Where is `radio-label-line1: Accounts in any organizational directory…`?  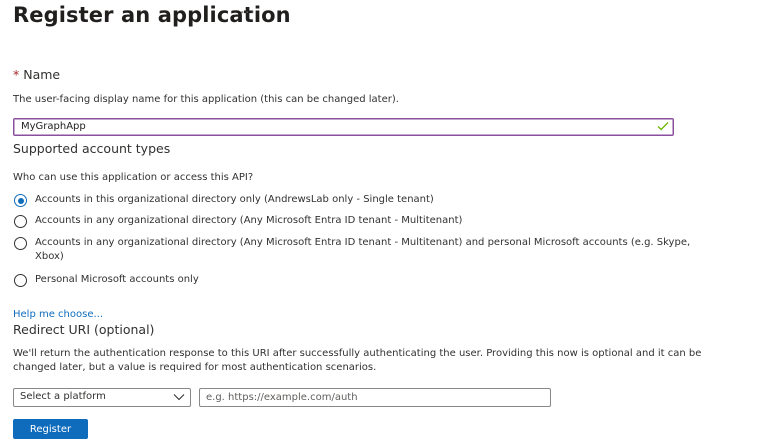 radio-label-line1: Accounts in any organizational directory… is located at coordinates (363, 242).